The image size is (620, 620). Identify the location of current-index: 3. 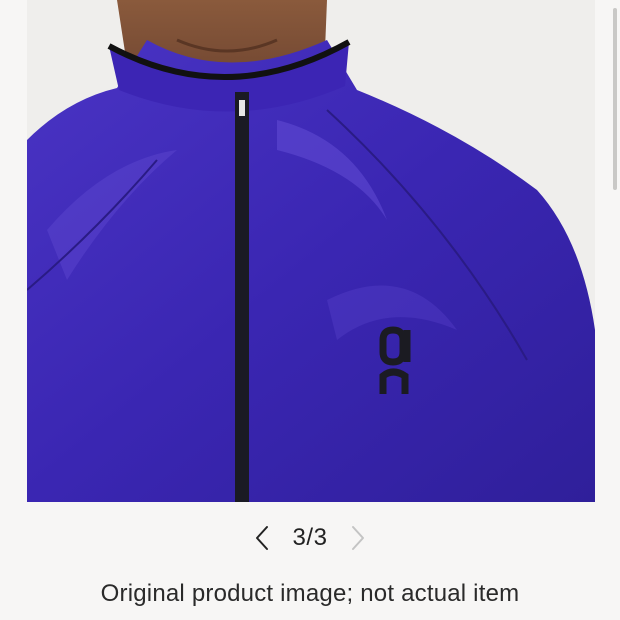
(299, 537).